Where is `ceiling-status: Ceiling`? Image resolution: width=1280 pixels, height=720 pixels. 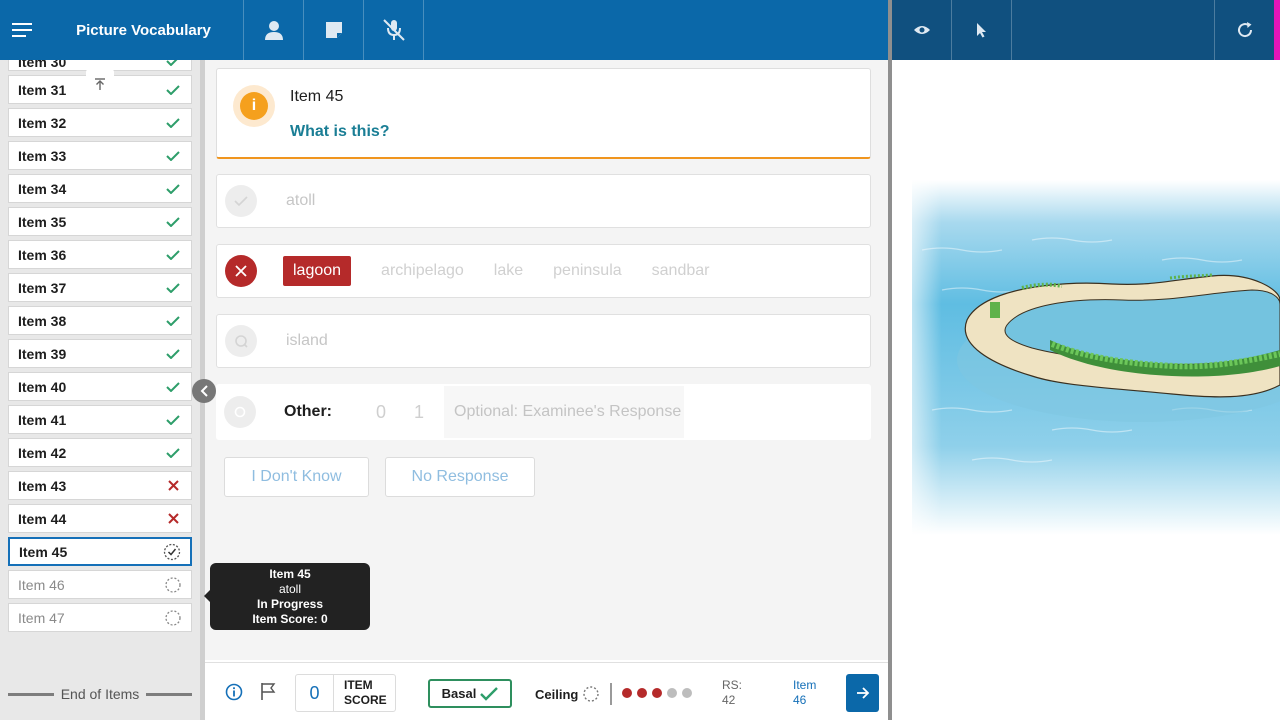 ceiling-status: Ceiling is located at coordinates (567, 694).